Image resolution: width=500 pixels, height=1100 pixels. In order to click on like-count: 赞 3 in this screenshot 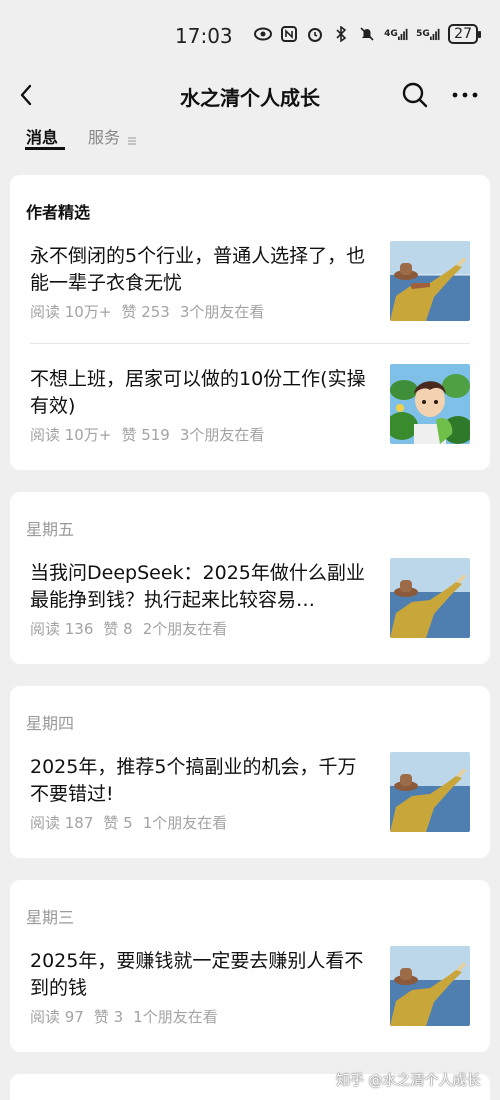, I will do `click(108, 1017)`.